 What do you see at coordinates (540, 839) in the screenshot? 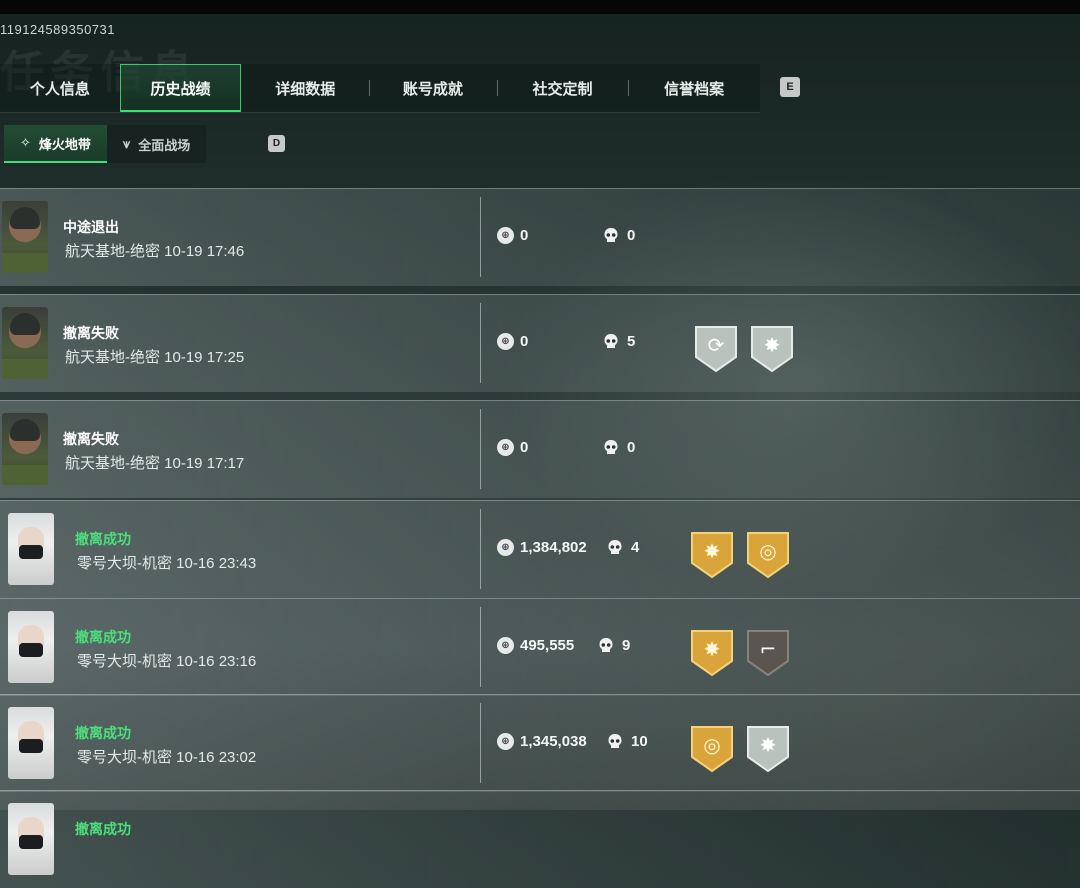
I see `match-record-row: 撤离成功` at bounding box center [540, 839].